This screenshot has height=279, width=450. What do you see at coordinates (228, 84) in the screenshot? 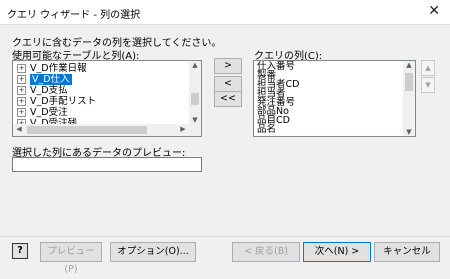
I see `remove-column-button: <` at bounding box center [228, 84].